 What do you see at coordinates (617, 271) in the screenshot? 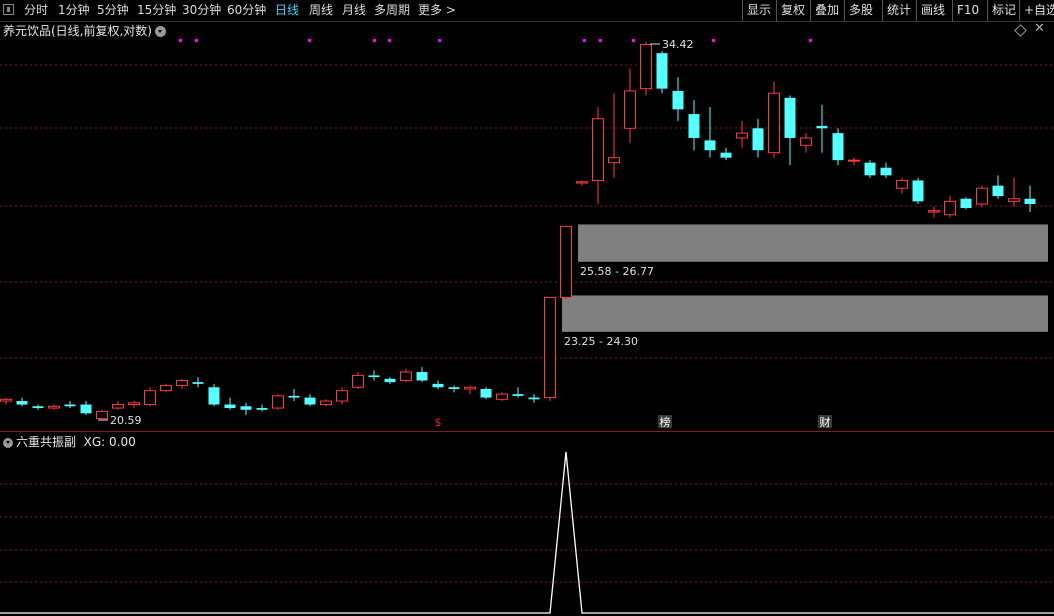
I see `zone-label-0: 25.58 - 26.77` at bounding box center [617, 271].